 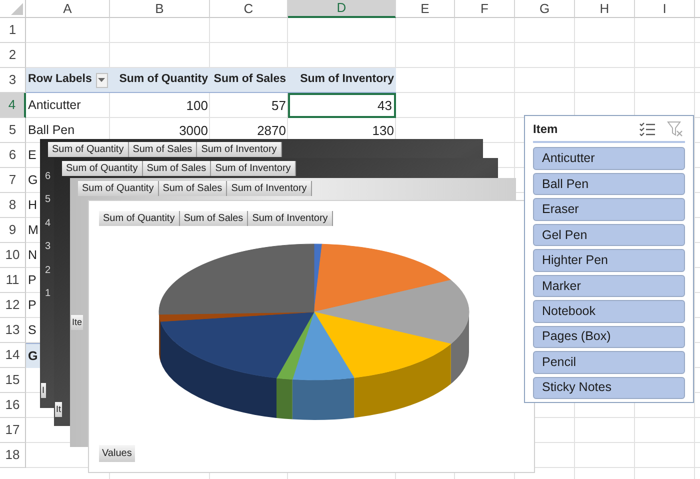 What do you see at coordinates (609, 209) in the screenshot?
I see `slicer-item: Eraser` at bounding box center [609, 209].